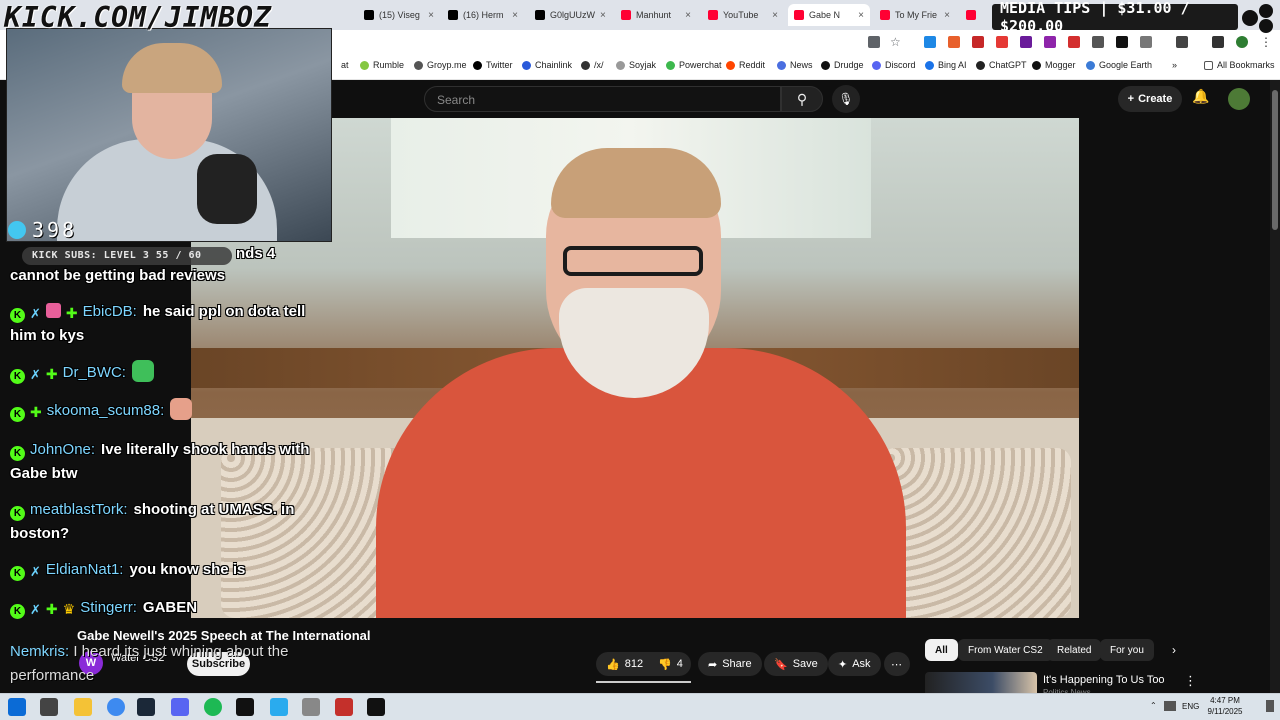  What do you see at coordinates (622, 664) in the screenshot?
I see `like-button: 👍 812` at bounding box center [622, 664].